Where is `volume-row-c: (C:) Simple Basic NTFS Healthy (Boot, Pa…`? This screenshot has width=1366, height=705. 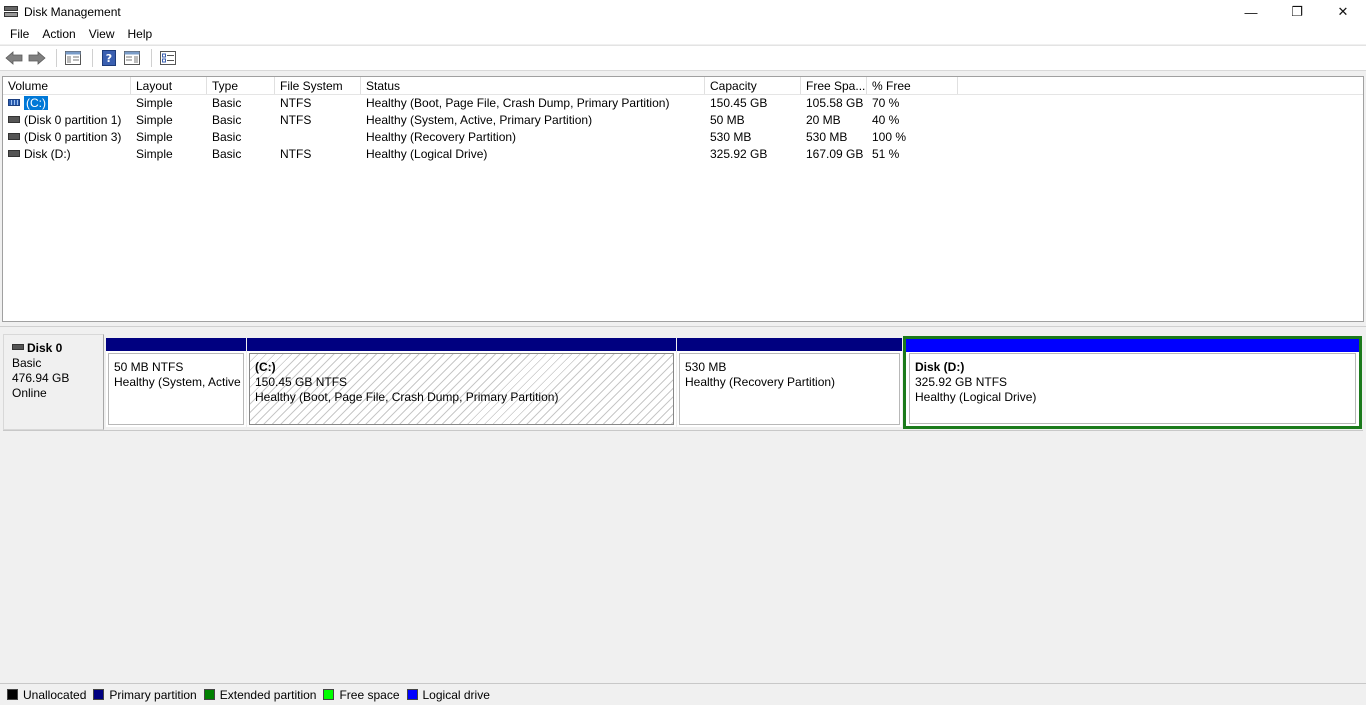 volume-row-c: (C:) Simple Basic NTFS Healthy (Boot, Pa… is located at coordinates (683, 103).